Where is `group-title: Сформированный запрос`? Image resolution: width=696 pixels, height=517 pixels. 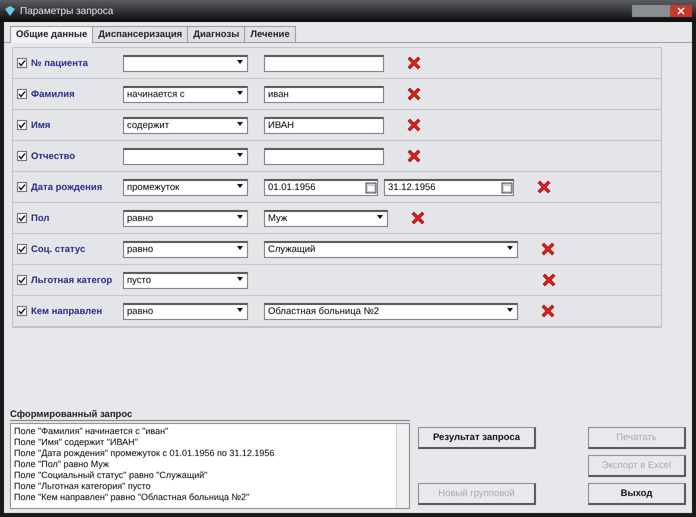
group-title: Сформированный запрос is located at coordinates (210, 415).